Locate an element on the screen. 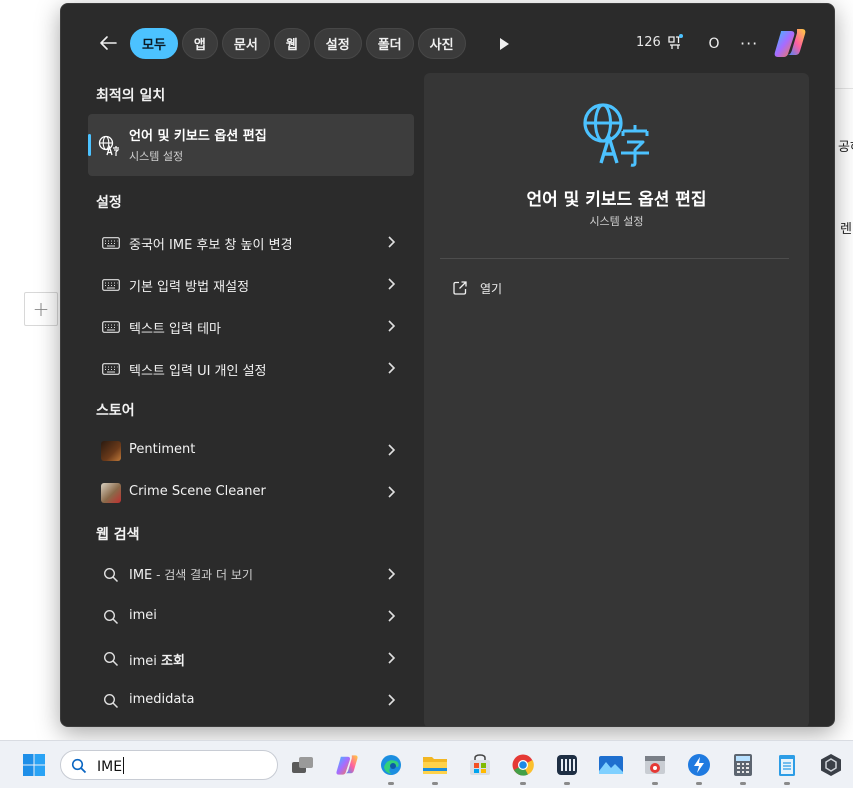  arrow-left-icon is located at coordinates (108, 43).